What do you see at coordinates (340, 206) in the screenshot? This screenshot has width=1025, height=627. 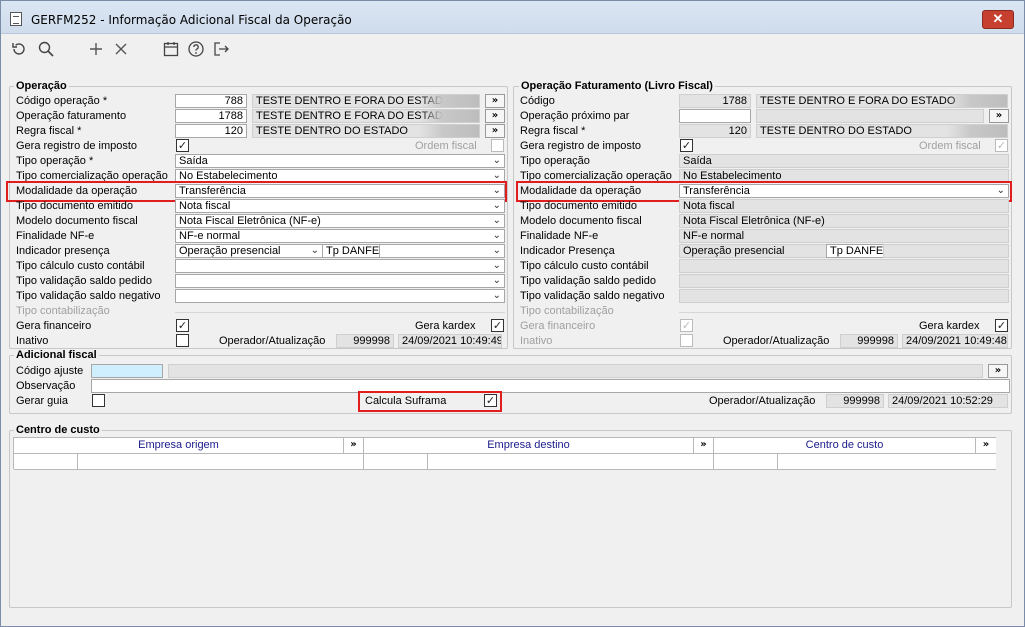 I see `tipo-documento-select: Nota fiscal ⌄` at bounding box center [340, 206].